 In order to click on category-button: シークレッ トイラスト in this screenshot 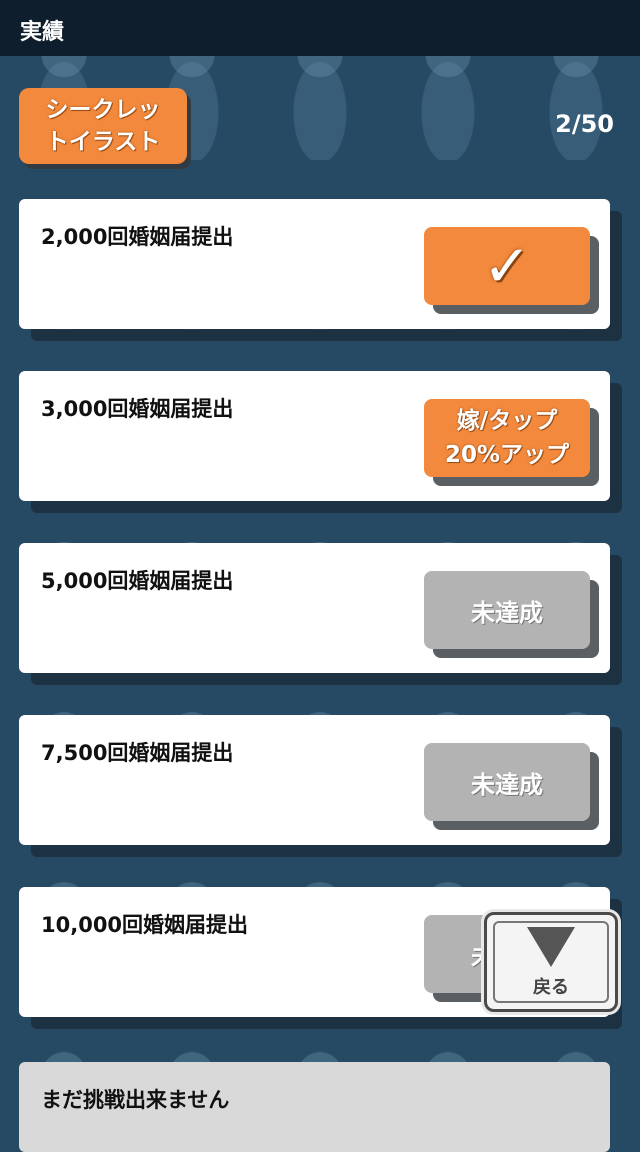, I will do `click(103, 126)`.